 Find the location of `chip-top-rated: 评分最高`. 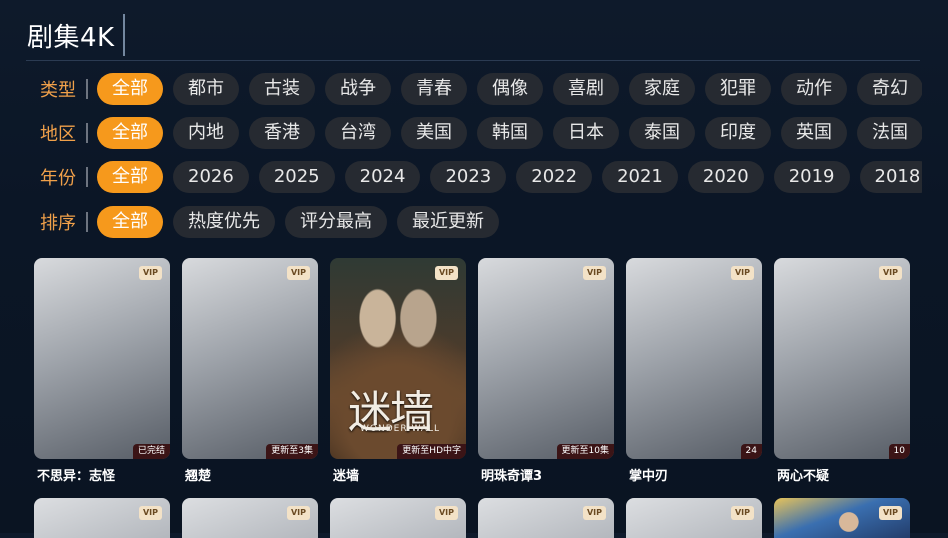

chip-top-rated: 评分最高 is located at coordinates (336, 222).